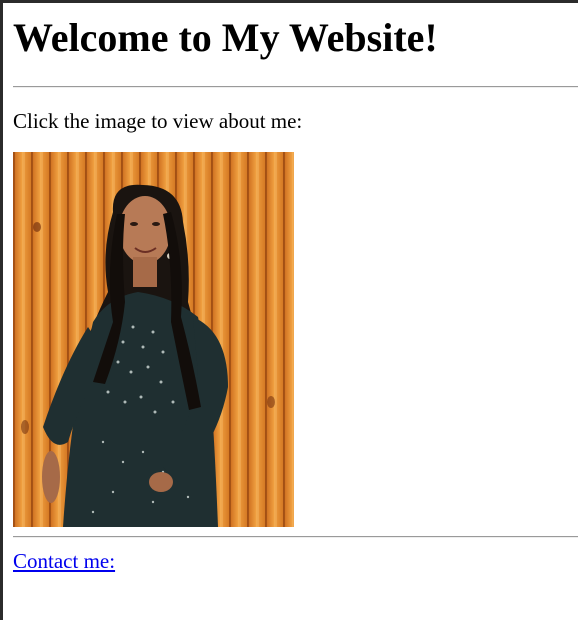 This screenshot has height=620, width=578. I want to click on contact-link: Contact me:, so click(64, 561).